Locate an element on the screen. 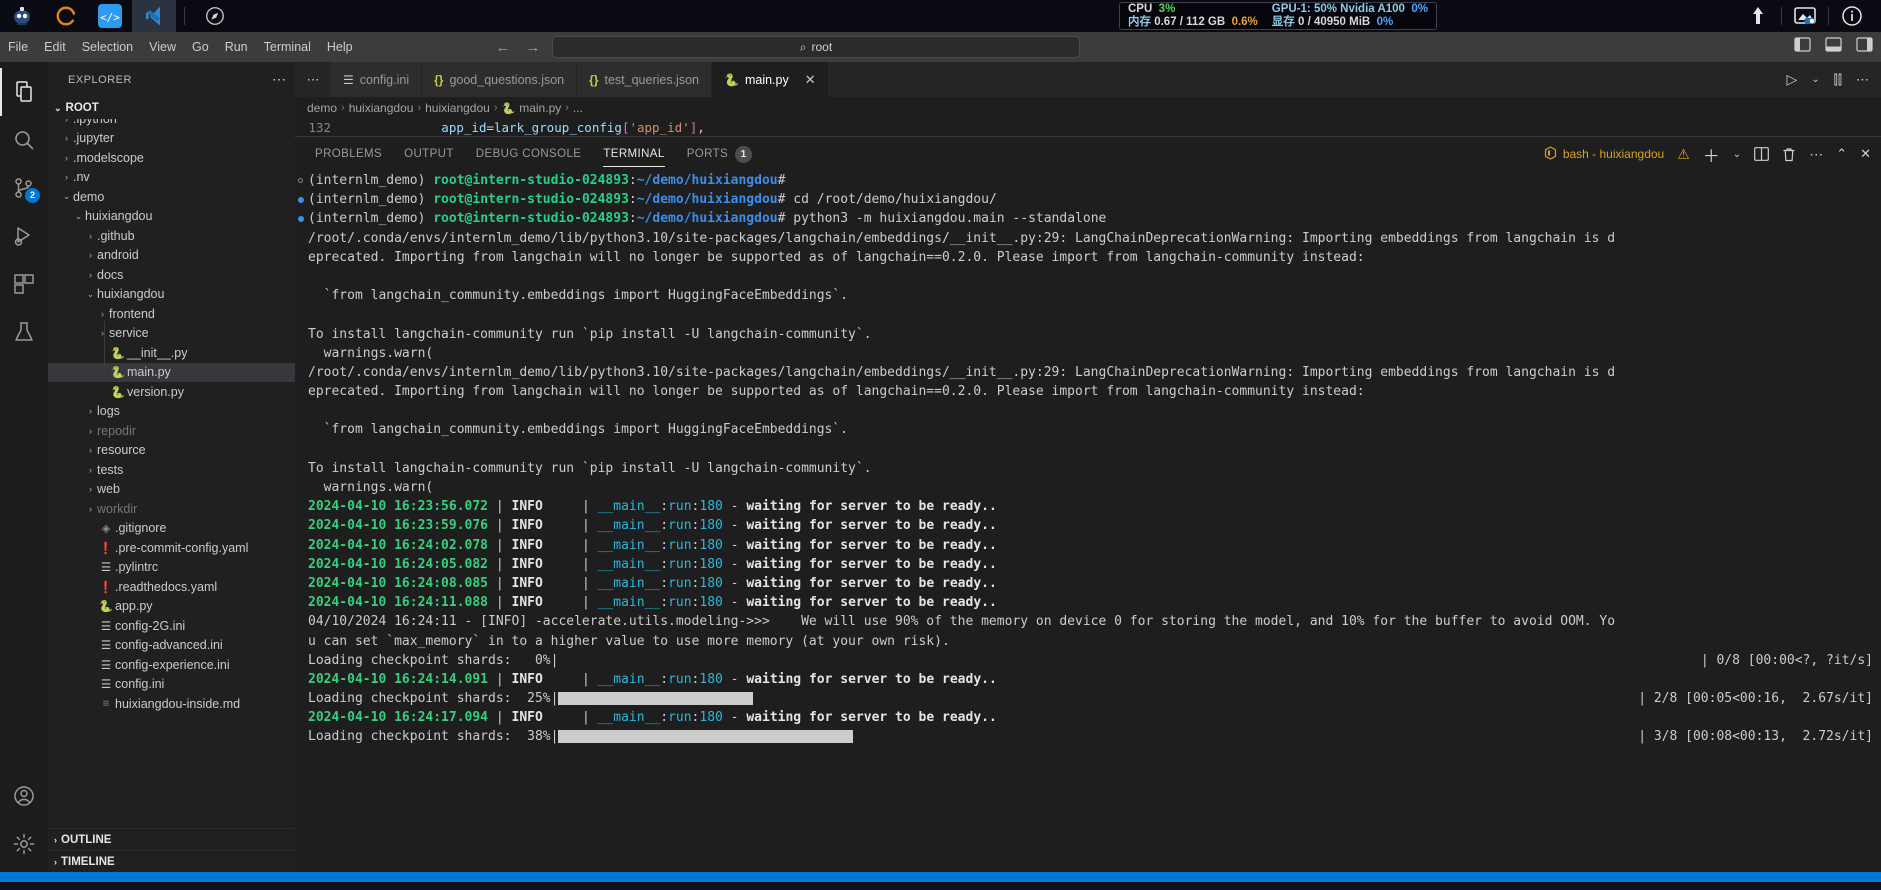  tree-file-huixiangdou-inside-md: ›≡huixiangdou-inside.md is located at coordinates (171, 704).